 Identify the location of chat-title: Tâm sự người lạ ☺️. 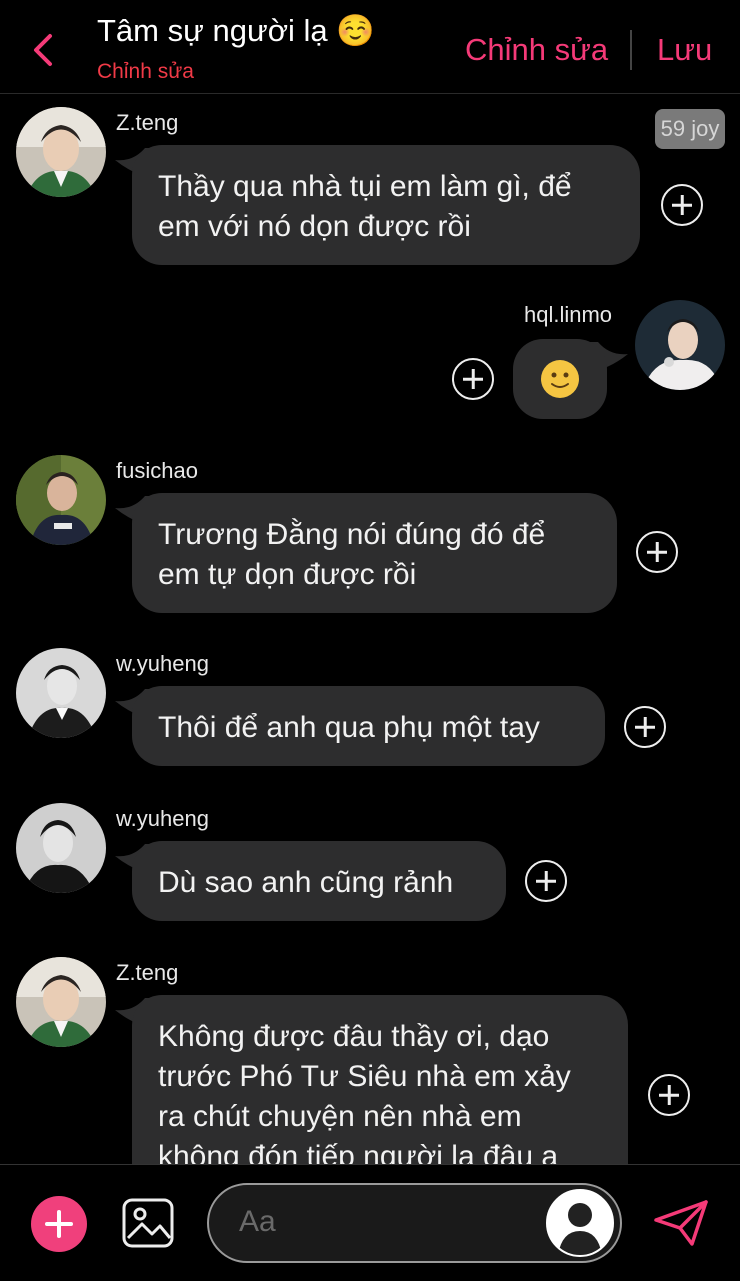
(236, 30).